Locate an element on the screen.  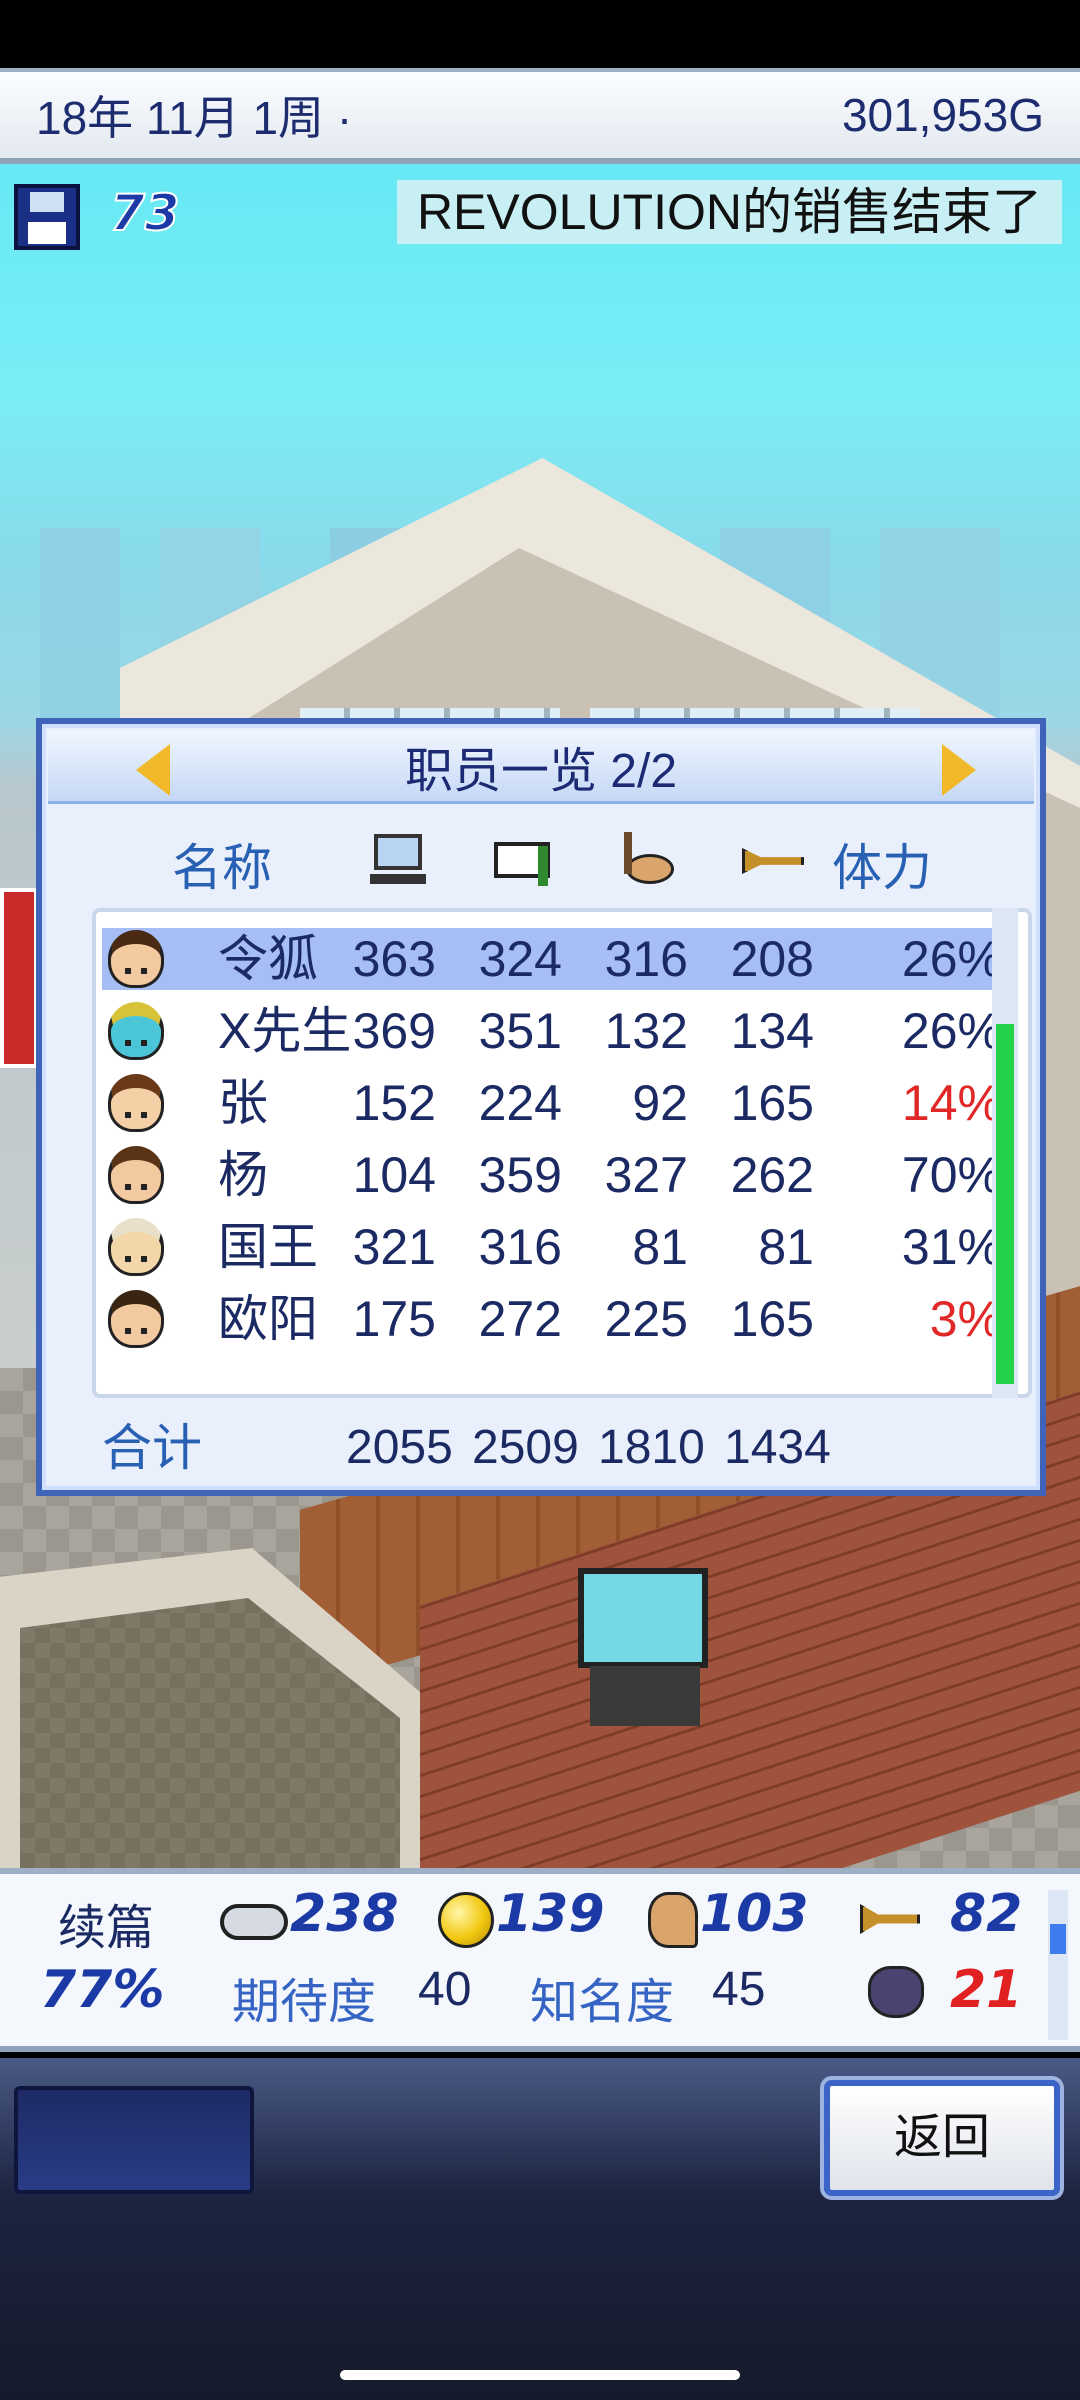
staff-stat-v3: 225 is located at coordinates (646, 1319).